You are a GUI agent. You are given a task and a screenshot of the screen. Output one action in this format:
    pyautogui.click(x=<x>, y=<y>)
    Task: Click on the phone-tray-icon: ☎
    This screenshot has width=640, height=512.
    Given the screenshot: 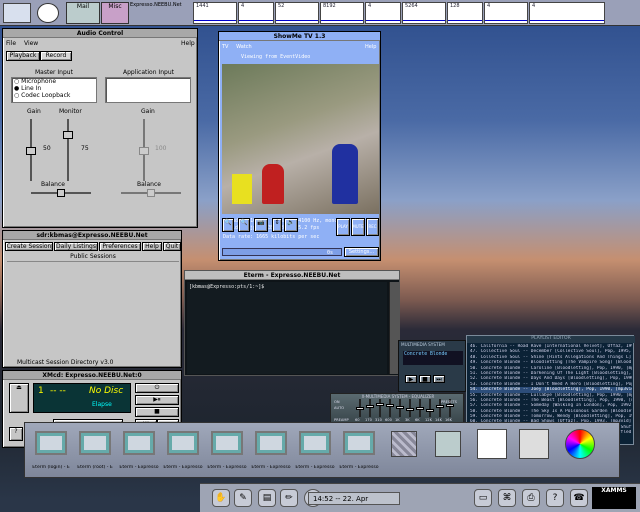 What is the action you would take?
    pyautogui.click(x=579, y=498)
    